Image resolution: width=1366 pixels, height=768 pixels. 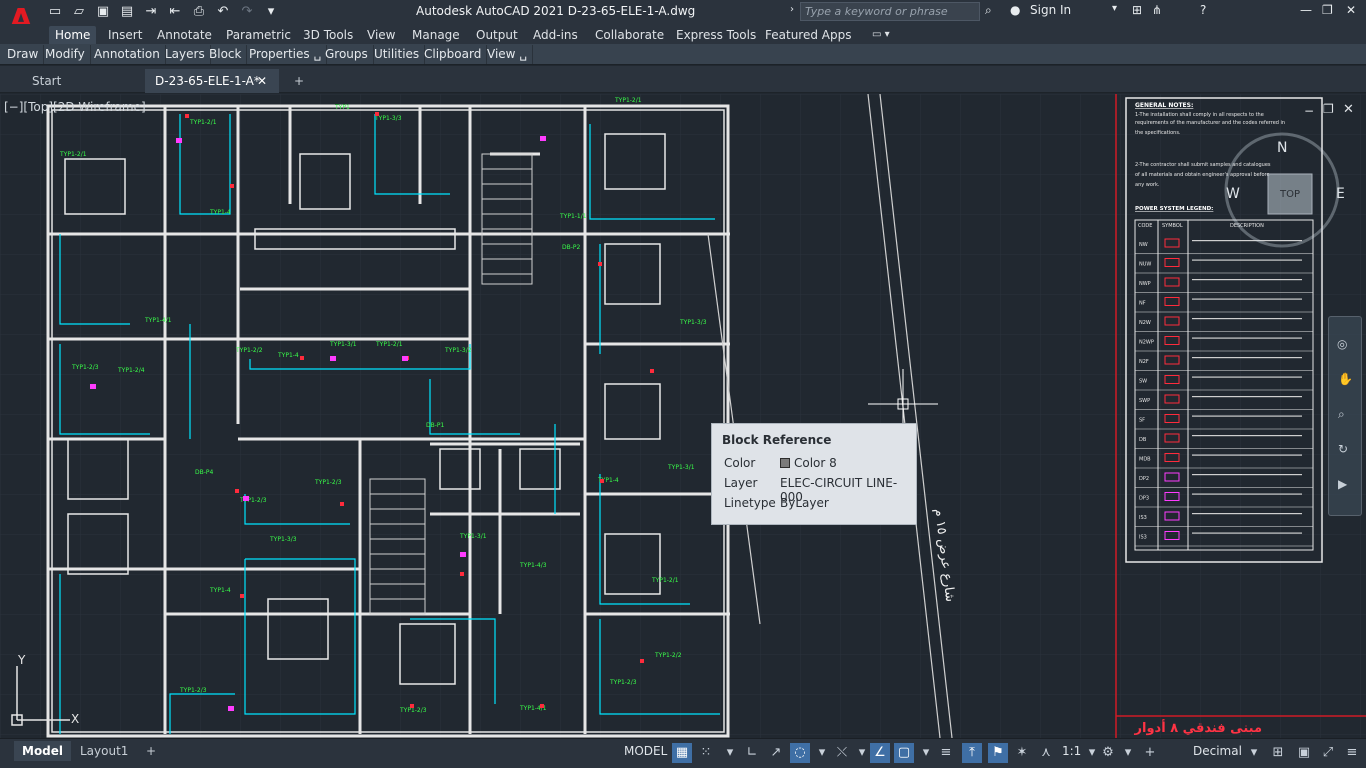 What do you see at coordinates (1343, 449) in the screenshot?
I see `orbit-icon: ↻` at bounding box center [1343, 449].